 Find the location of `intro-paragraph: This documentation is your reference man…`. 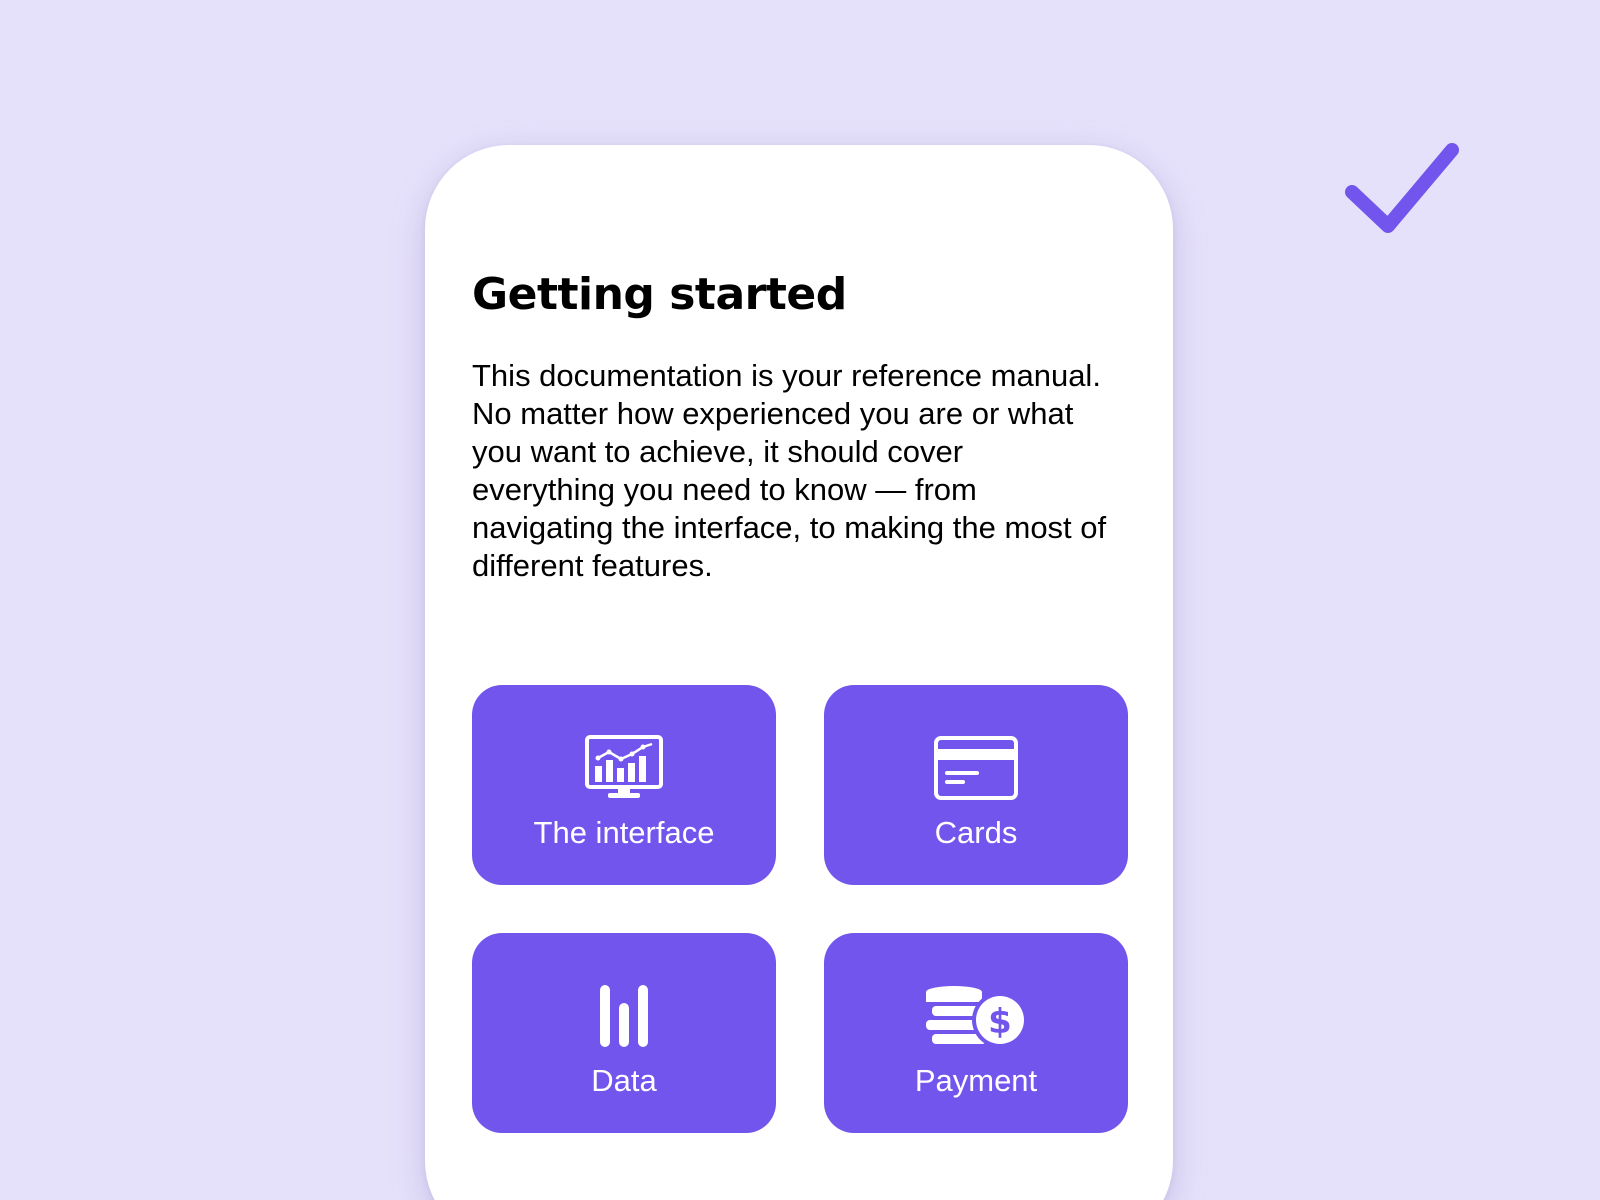

intro-paragraph: This documentation is your reference man… is located at coordinates (789, 470).